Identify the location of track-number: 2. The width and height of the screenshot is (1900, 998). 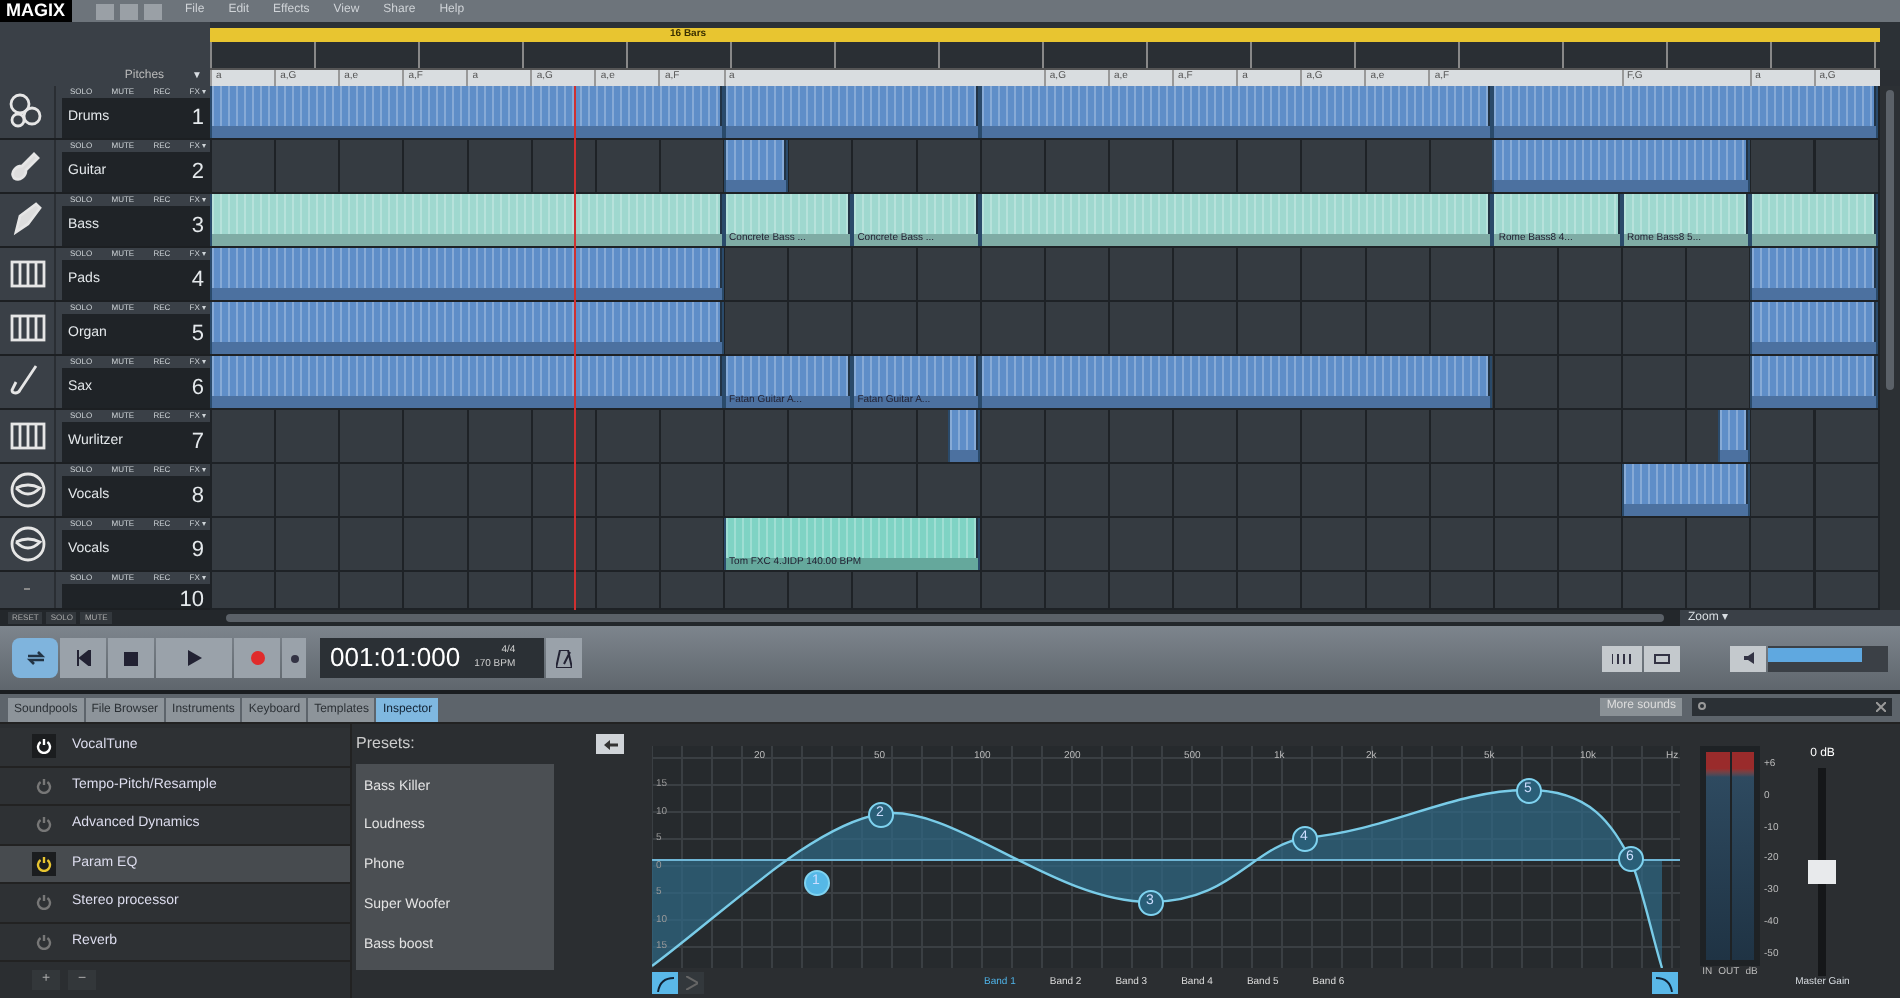
(197, 172).